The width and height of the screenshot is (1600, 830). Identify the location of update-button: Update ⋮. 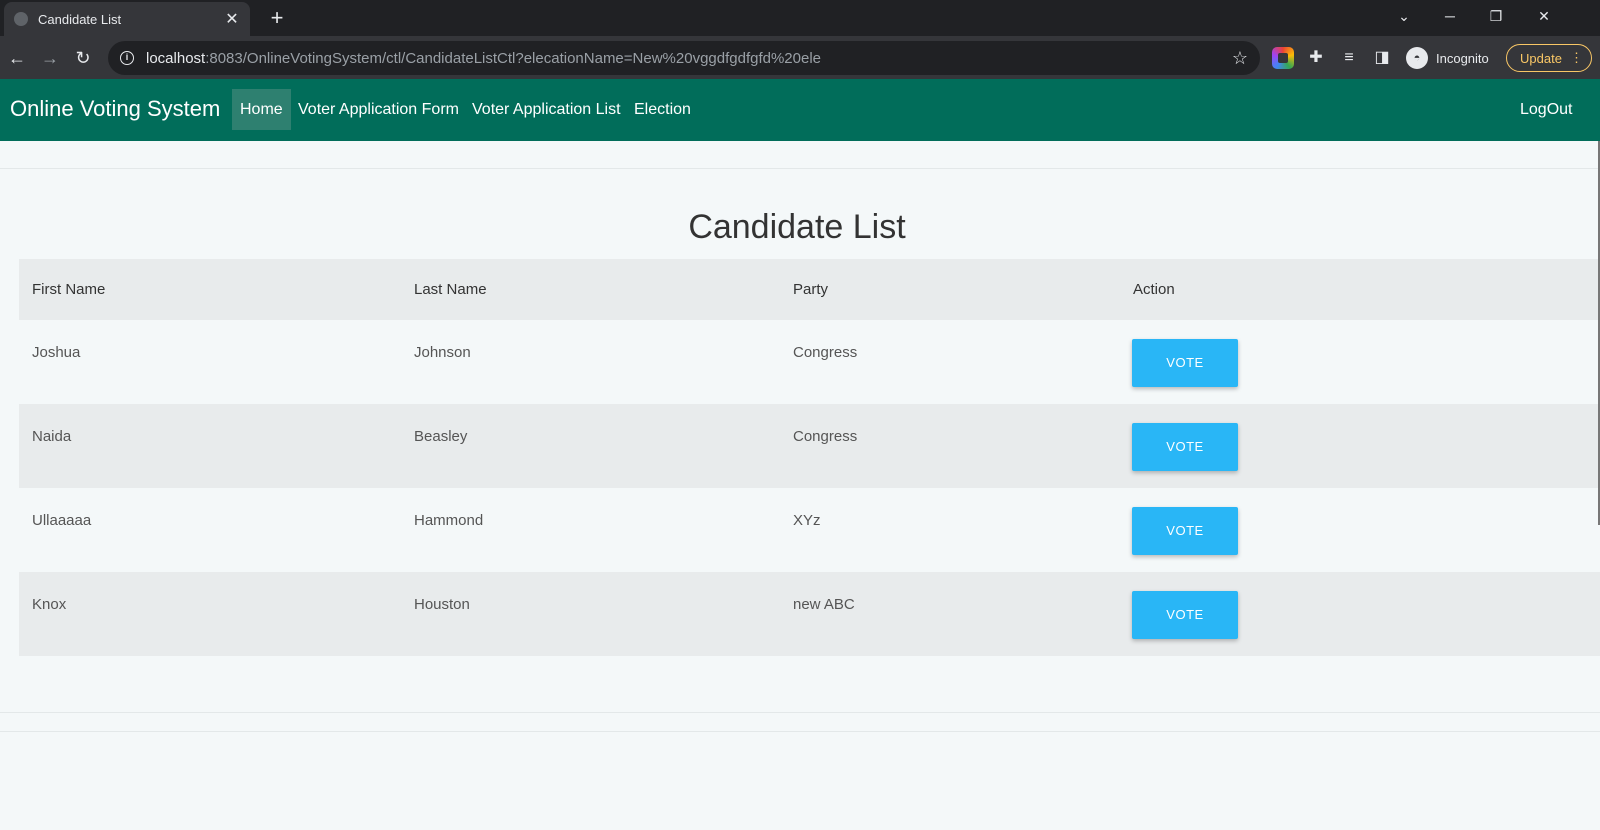
(1549, 58).